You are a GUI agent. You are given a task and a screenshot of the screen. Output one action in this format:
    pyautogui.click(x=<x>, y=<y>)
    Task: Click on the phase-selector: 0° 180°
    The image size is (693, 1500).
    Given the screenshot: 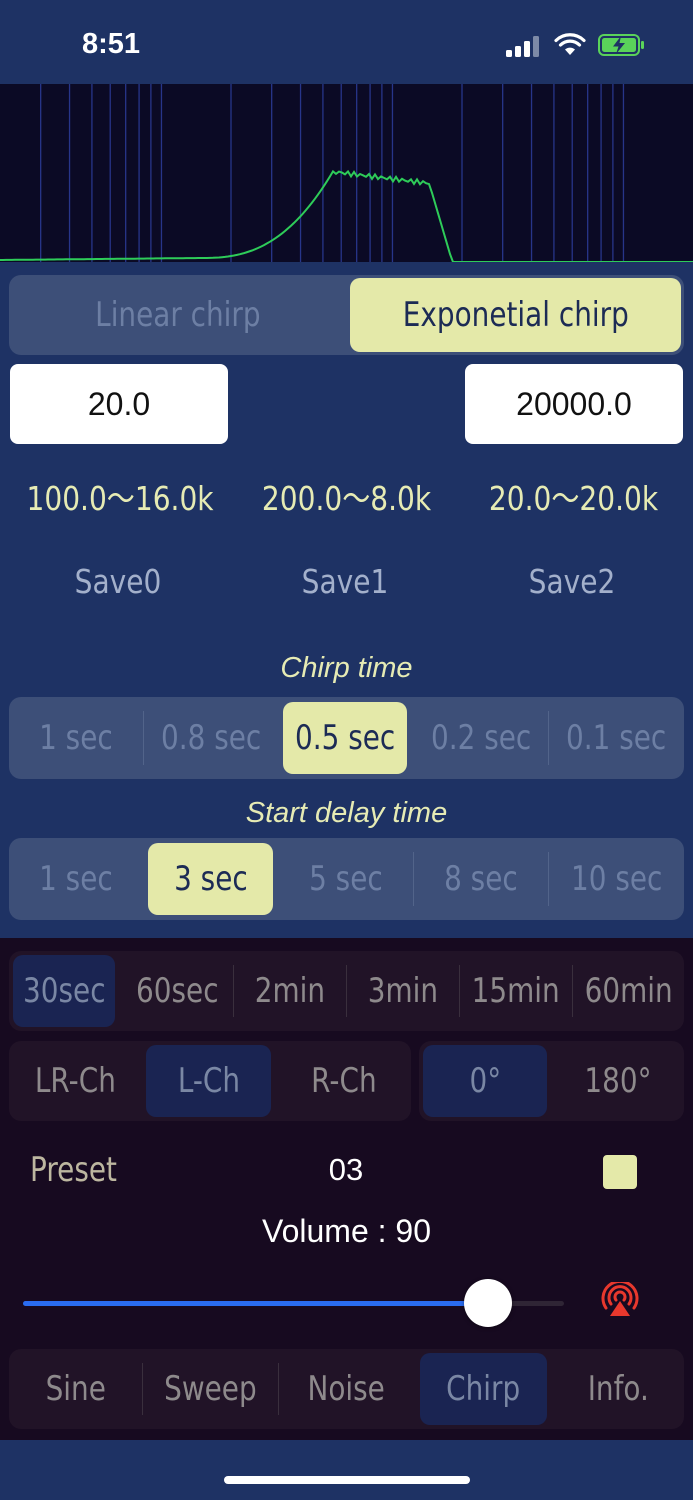 What is the action you would take?
    pyautogui.click(x=551, y=1081)
    